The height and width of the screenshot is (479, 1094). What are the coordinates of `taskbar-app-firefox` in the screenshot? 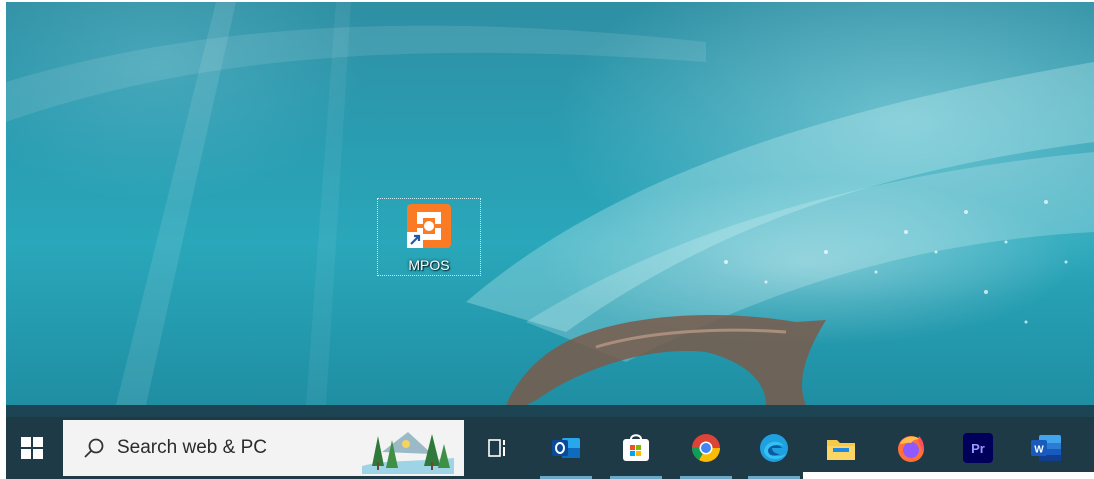 It's located at (911, 448).